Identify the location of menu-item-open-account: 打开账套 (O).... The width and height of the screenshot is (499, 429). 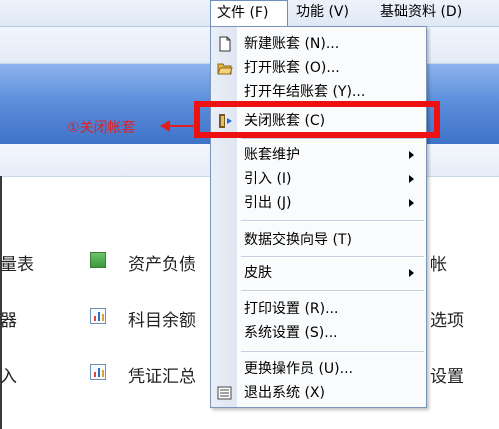
(318, 68).